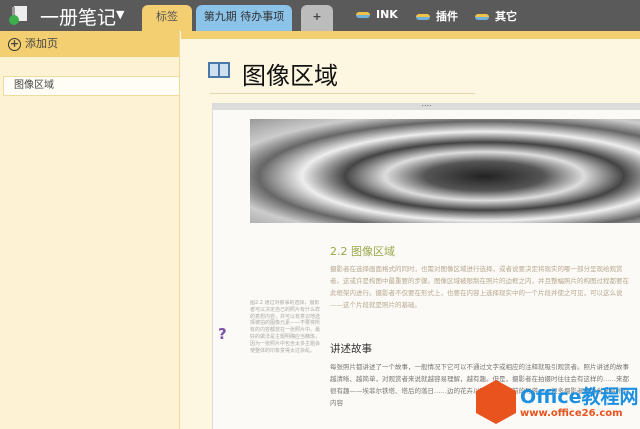 The height and width of the screenshot is (429, 640). What do you see at coordinates (78, 16) in the screenshot?
I see `notebook-title: 一册笔记` at bounding box center [78, 16].